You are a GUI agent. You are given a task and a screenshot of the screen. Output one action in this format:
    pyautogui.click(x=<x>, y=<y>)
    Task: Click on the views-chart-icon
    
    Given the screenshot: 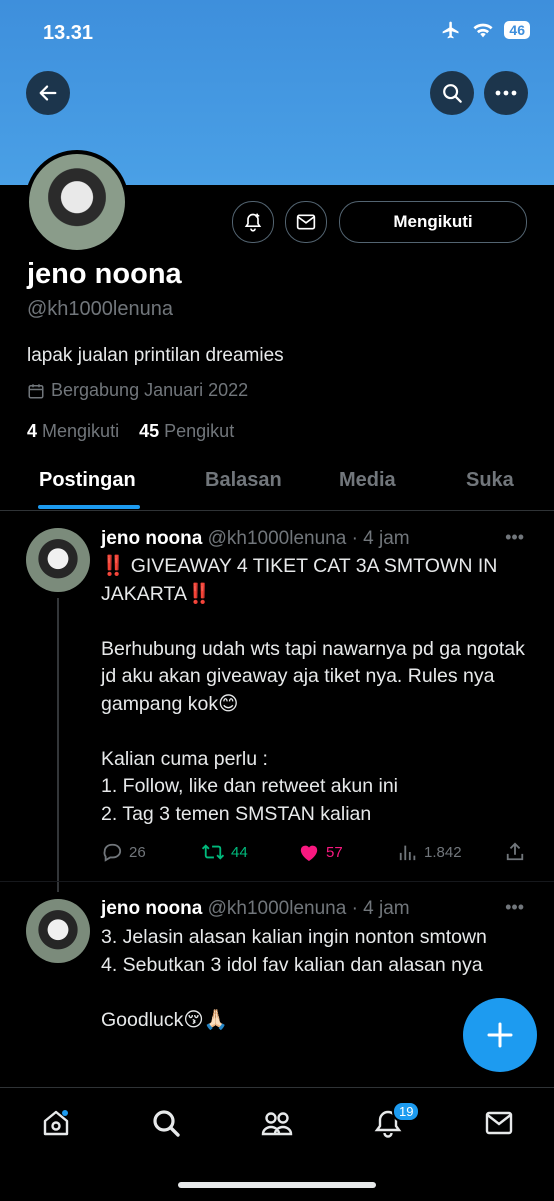 What is the action you would take?
    pyautogui.click(x=408, y=852)
    